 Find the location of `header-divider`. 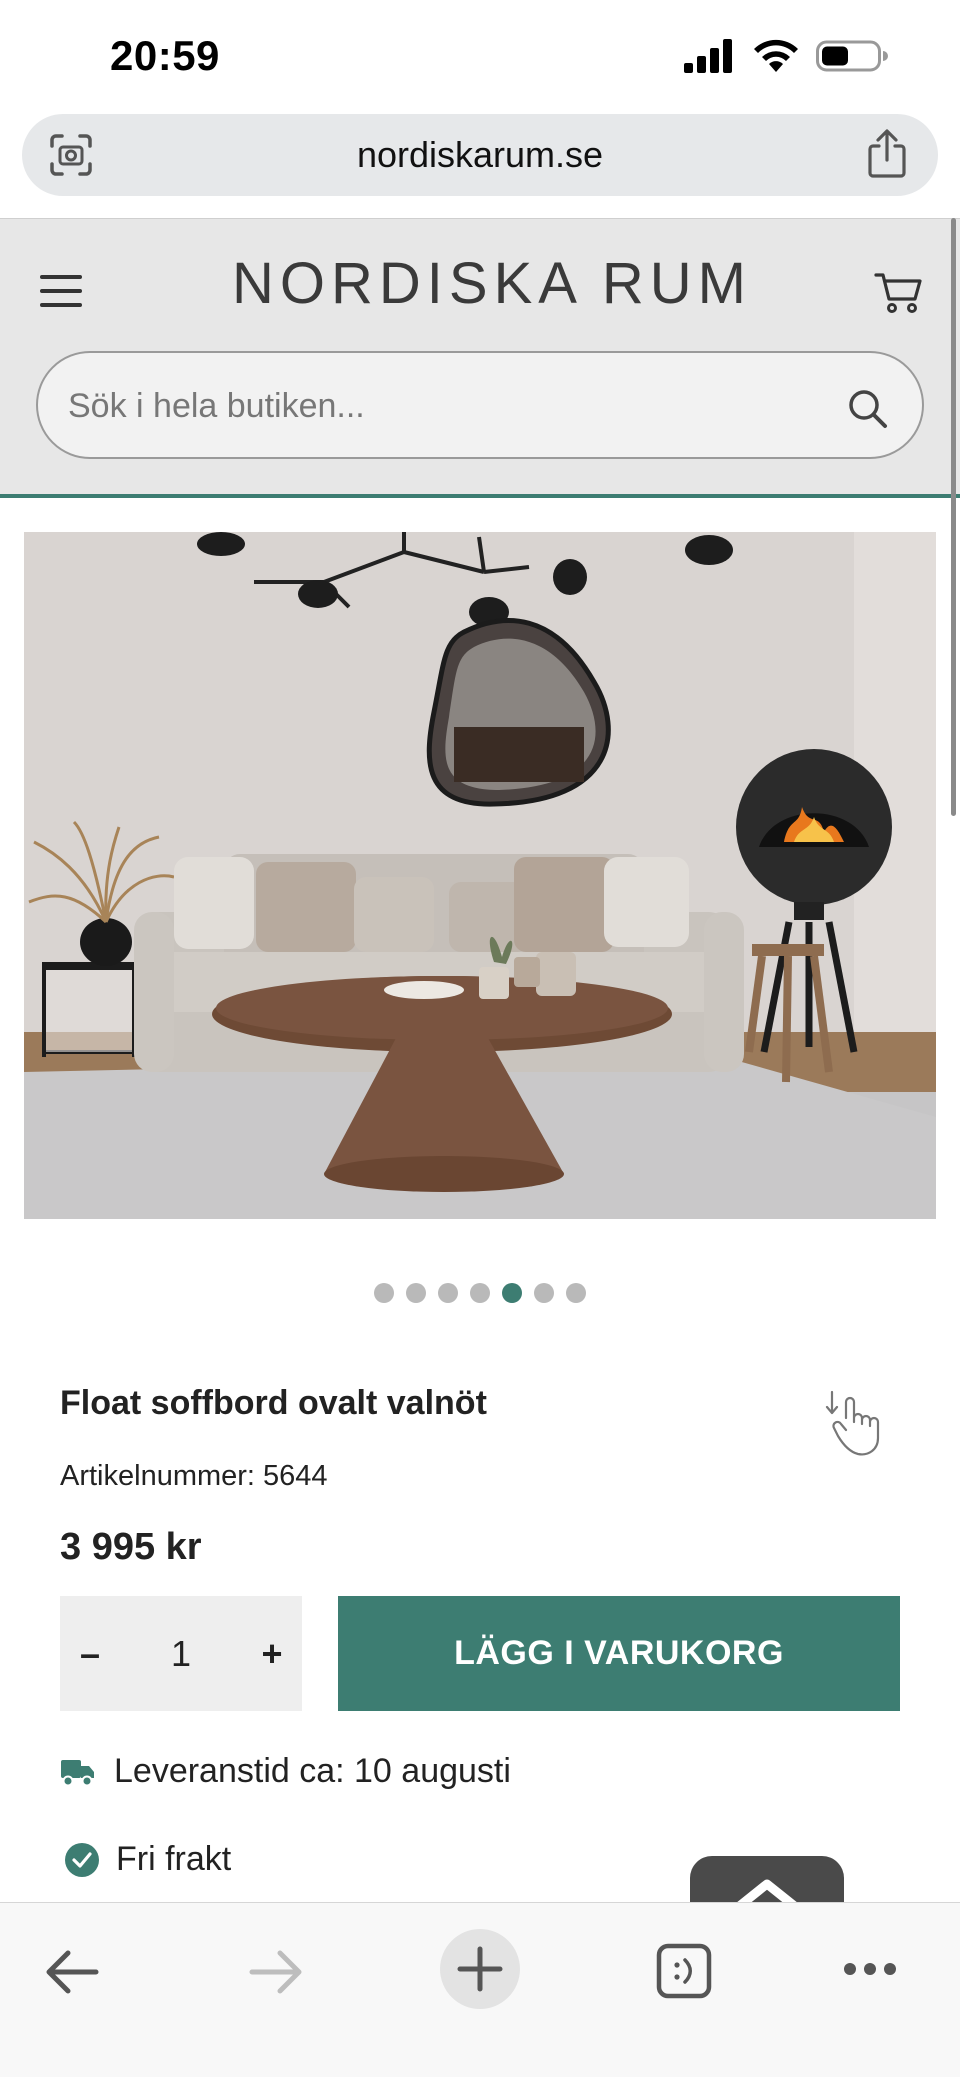

header-divider is located at coordinates (480, 496).